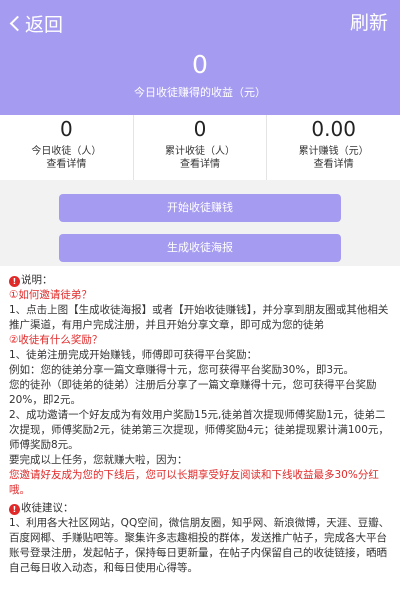 This screenshot has width=400, height=616. Describe the element at coordinates (369, 23) in the screenshot. I see `refresh-button: 刷新` at that location.